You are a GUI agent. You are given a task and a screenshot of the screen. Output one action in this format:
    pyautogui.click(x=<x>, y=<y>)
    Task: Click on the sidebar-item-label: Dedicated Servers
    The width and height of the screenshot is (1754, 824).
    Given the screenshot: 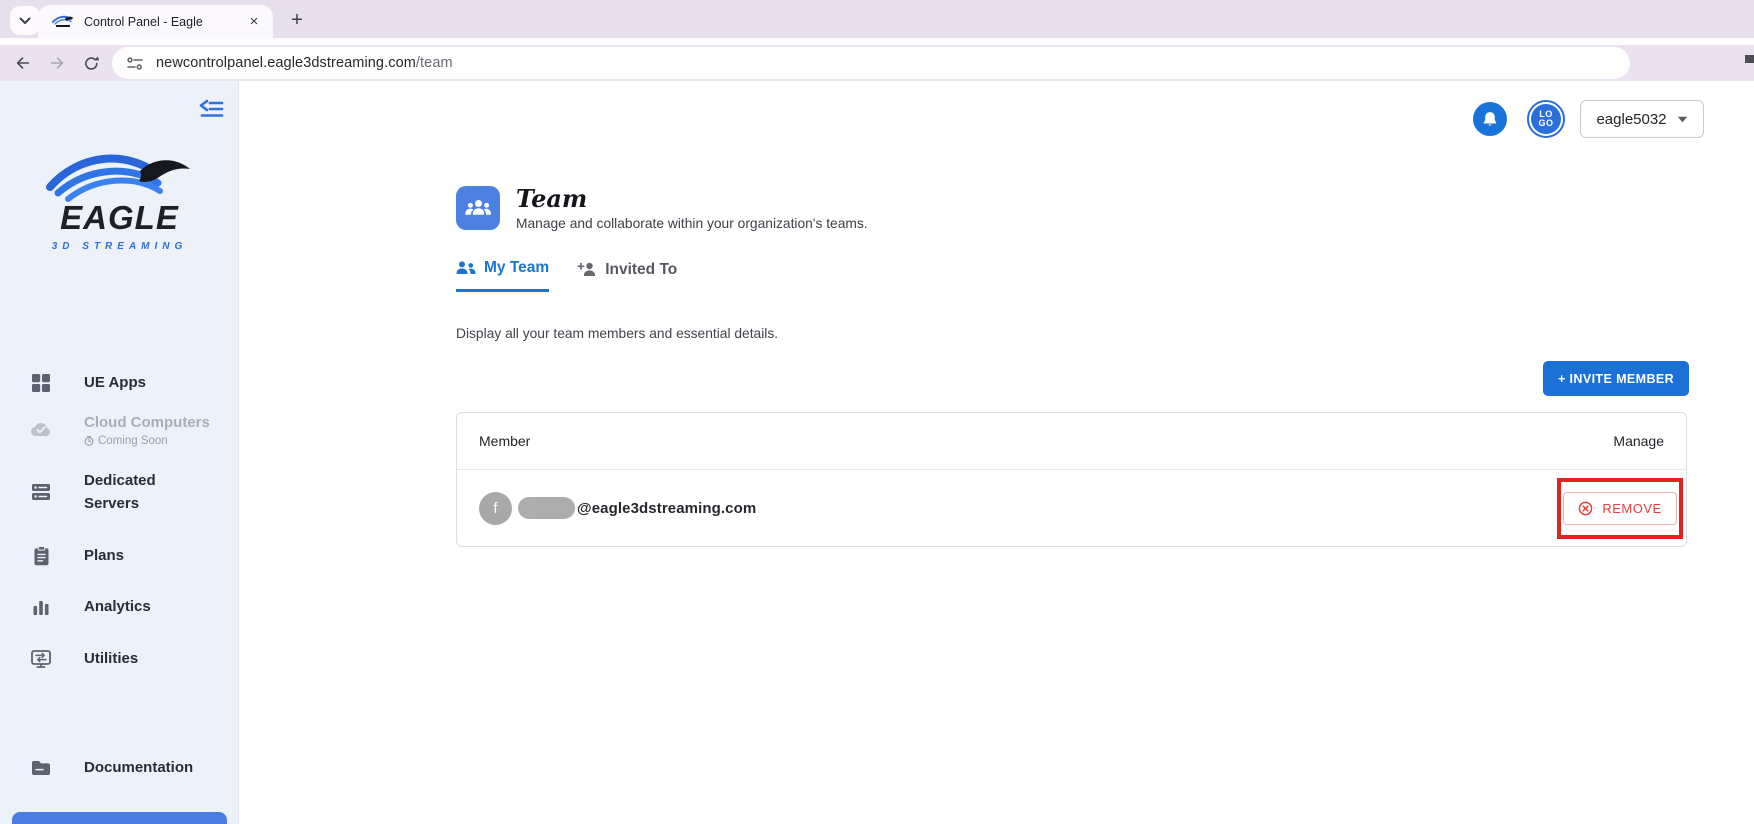 What is the action you would take?
    pyautogui.click(x=120, y=492)
    